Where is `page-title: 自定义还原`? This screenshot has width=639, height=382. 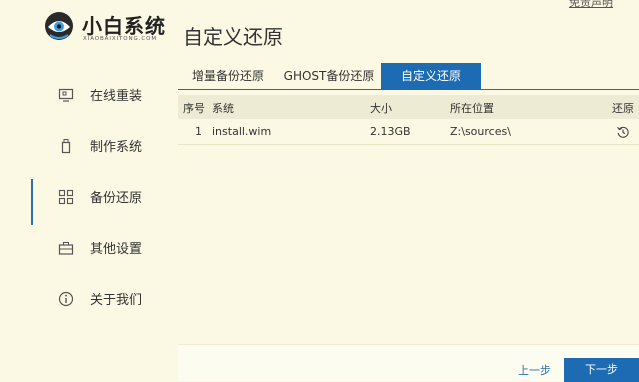
page-title: 自定义还原 is located at coordinates (233, 37).